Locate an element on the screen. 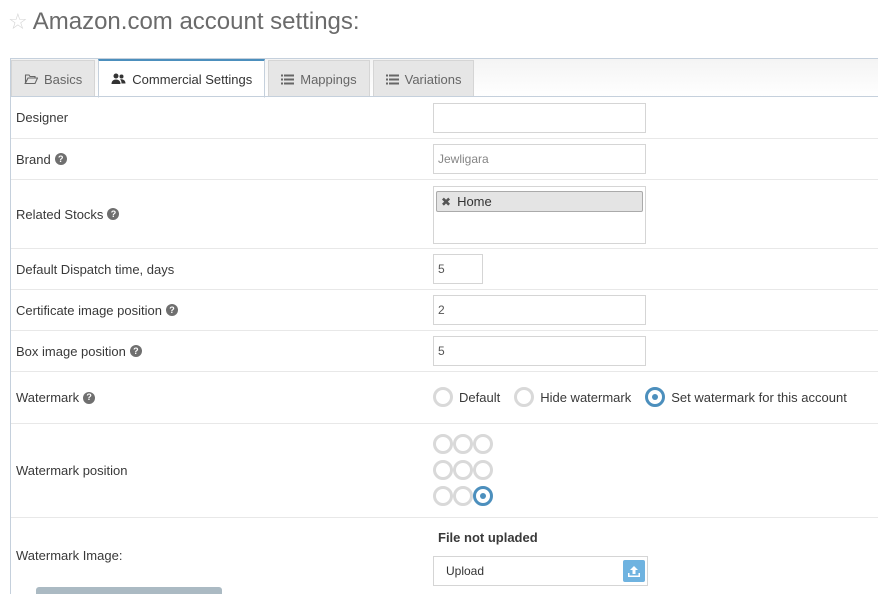 The height and width of the screenshot is (594, 878). watermark-image-row: Watermark Image: File not upladed Upload is located at coordinates (444, 556).